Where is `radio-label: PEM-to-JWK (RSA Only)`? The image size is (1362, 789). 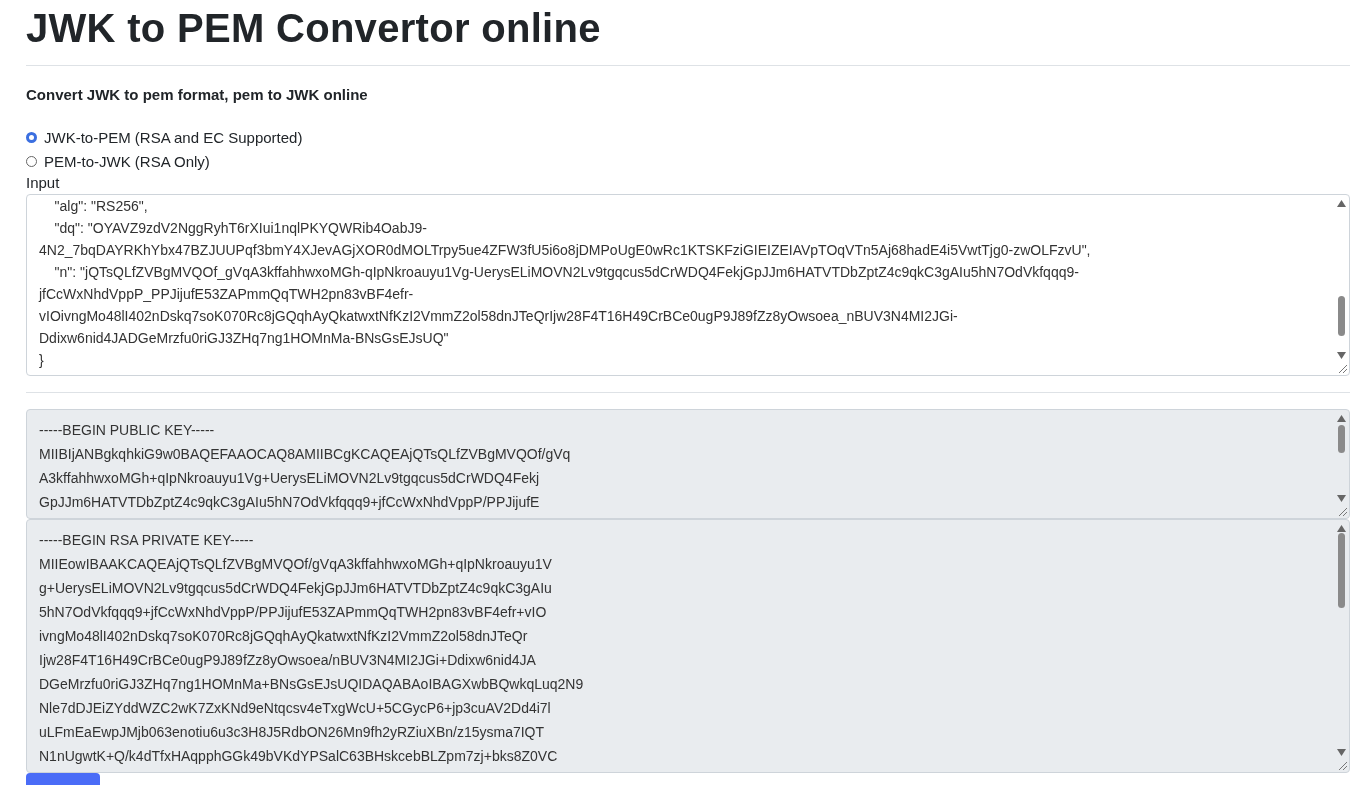 radio-label: PEM-to-JWK (RSA Only) is located at coordinates (127, 161).